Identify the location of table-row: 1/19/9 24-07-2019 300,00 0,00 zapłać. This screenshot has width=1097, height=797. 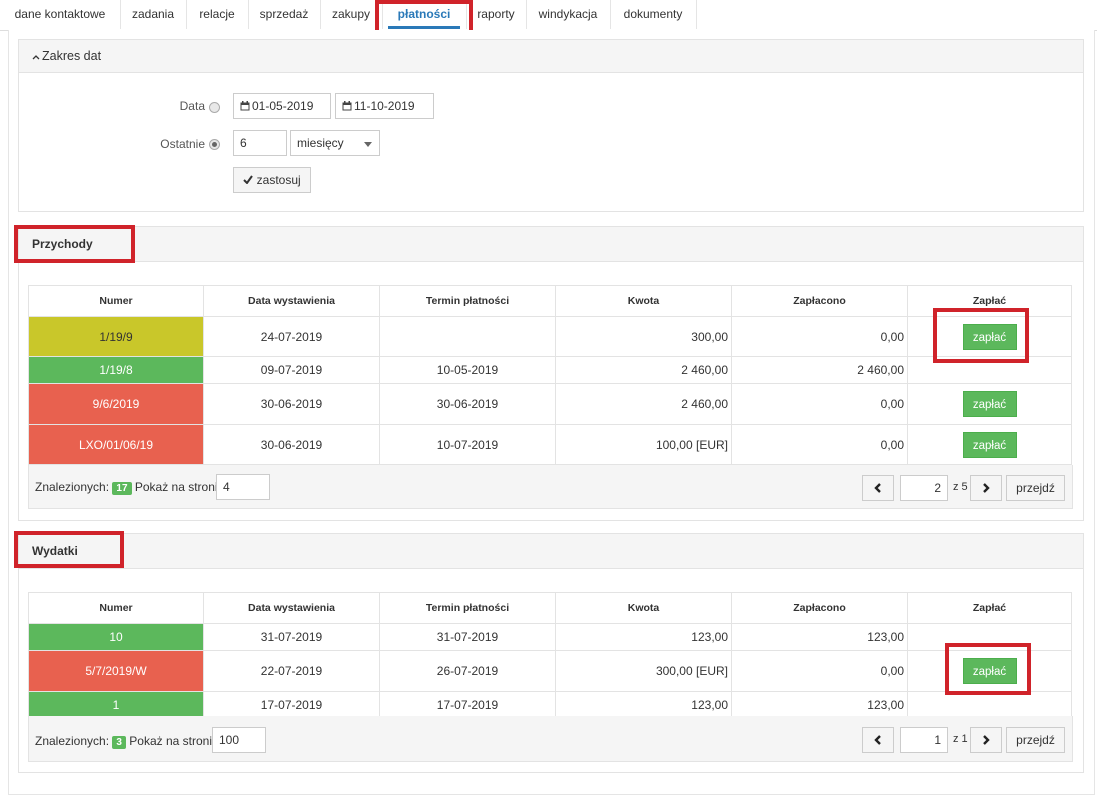
(550, 336).